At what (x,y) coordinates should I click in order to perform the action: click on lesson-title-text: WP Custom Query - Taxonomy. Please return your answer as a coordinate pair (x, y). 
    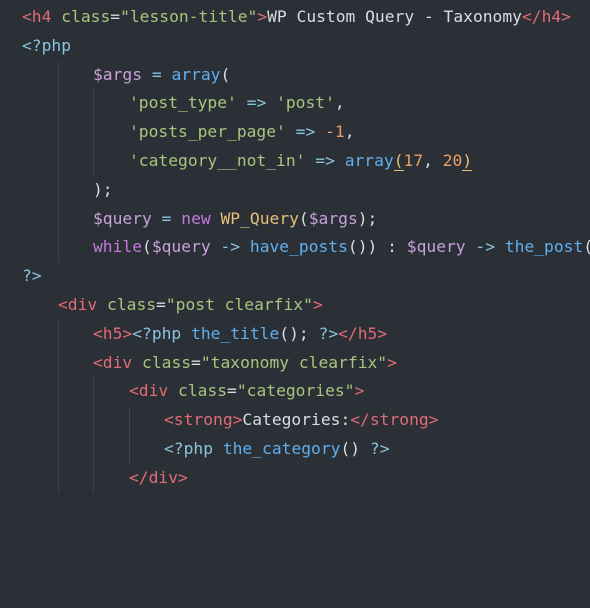
    Looking at the image, I should click on (394, 16).